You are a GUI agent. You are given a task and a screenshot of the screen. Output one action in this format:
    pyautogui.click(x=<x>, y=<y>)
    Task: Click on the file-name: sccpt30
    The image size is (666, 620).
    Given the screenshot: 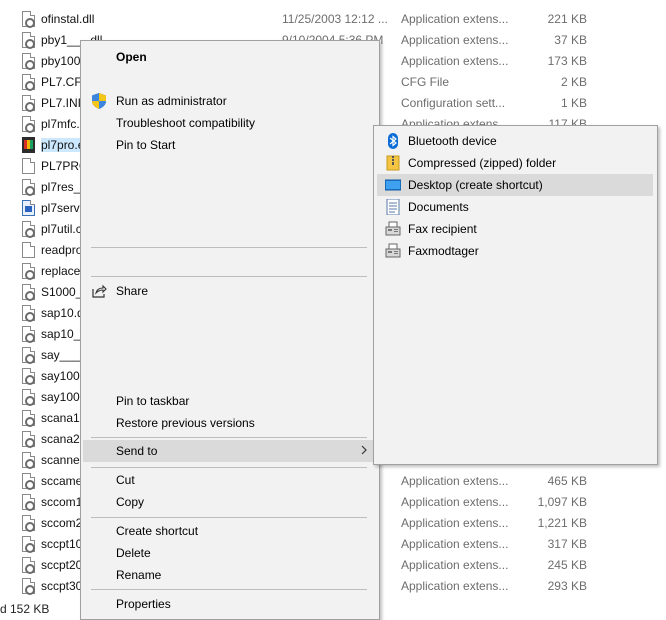 What is the action you would take?
    pyautogui.click(x=62, y=586)
    